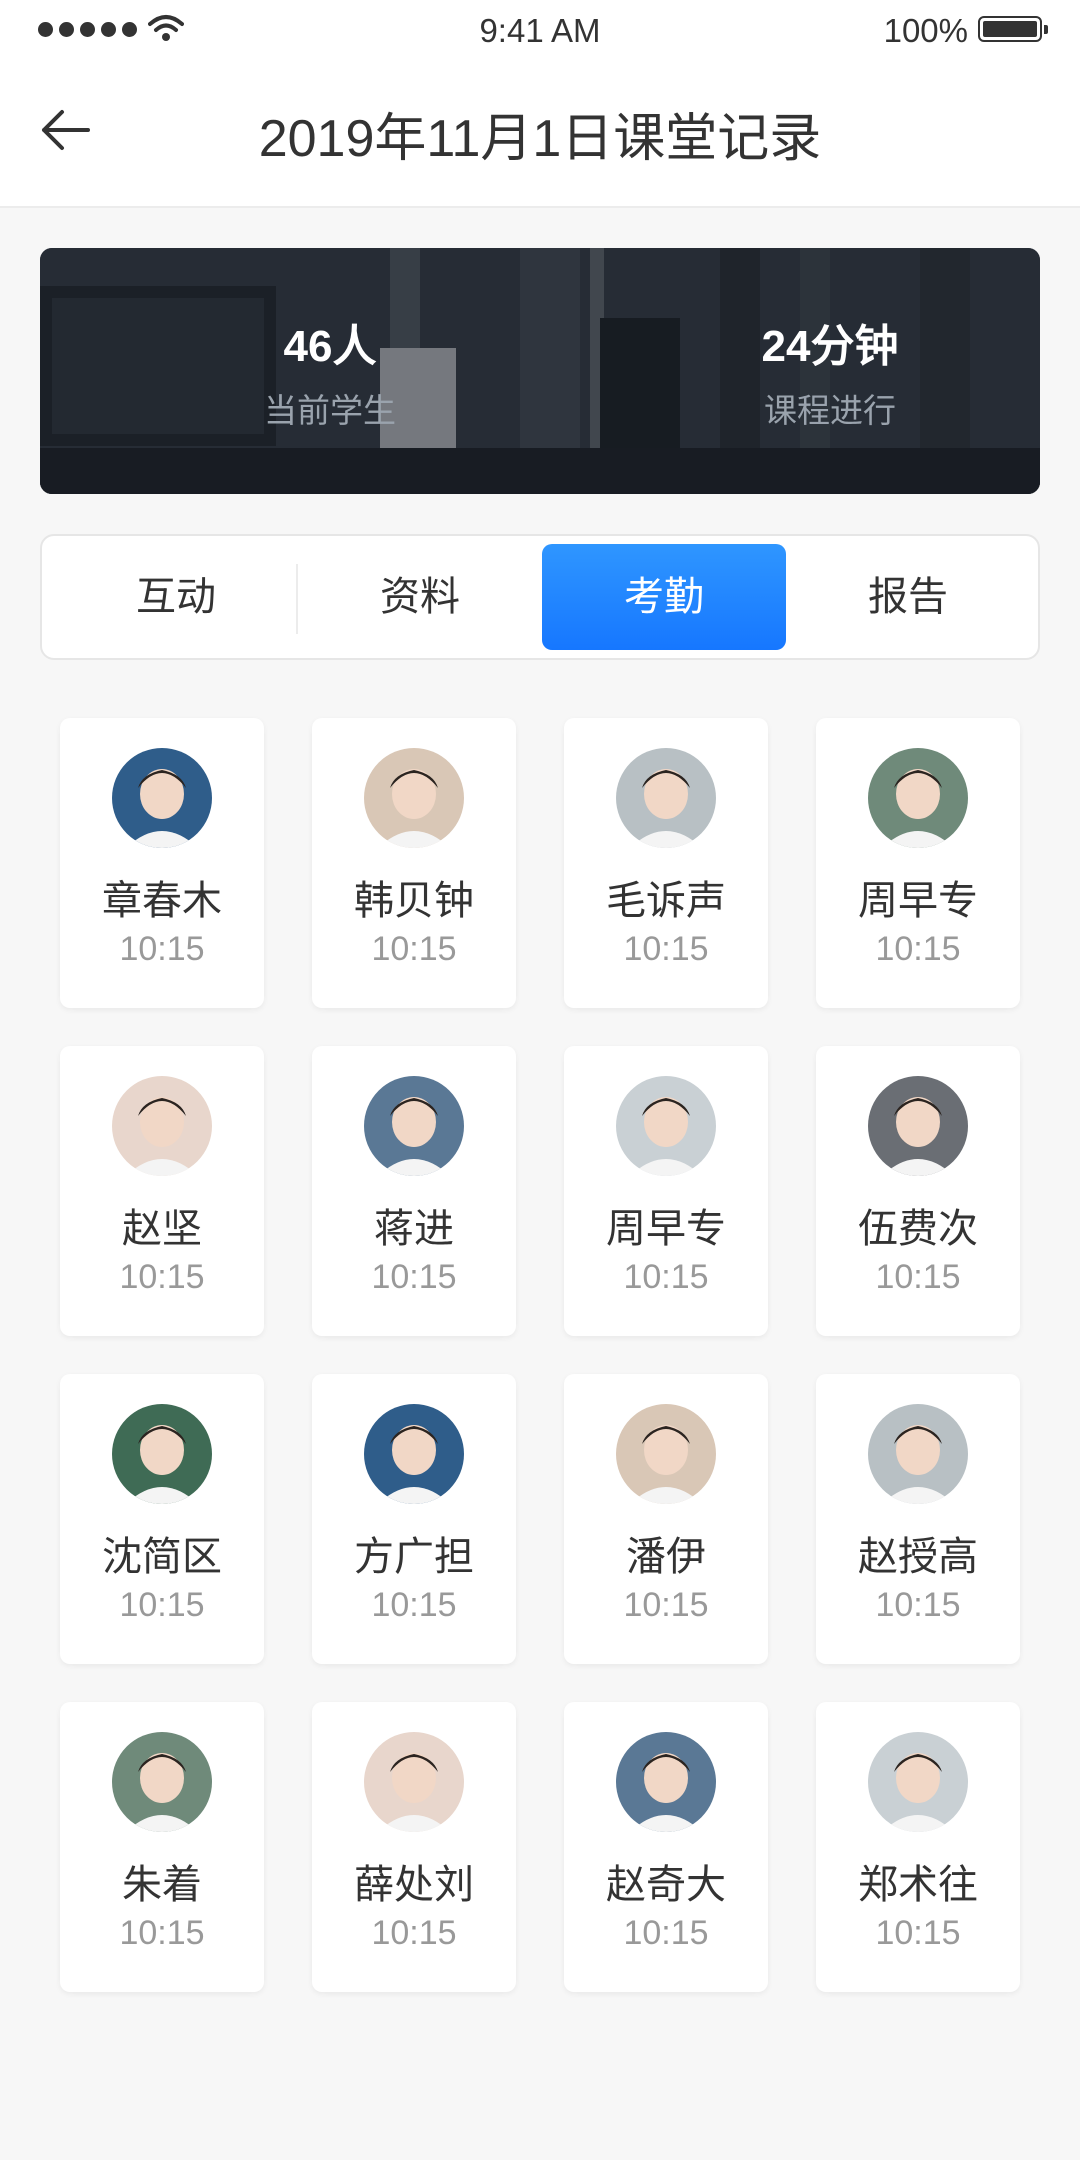 Image resolution: width=1080 pixels, height=2160 pixels. What do you see at coordinates (162, 1885) in the screenshot?
I see `student-name: 朱着` at bounding box center [162, 1885].